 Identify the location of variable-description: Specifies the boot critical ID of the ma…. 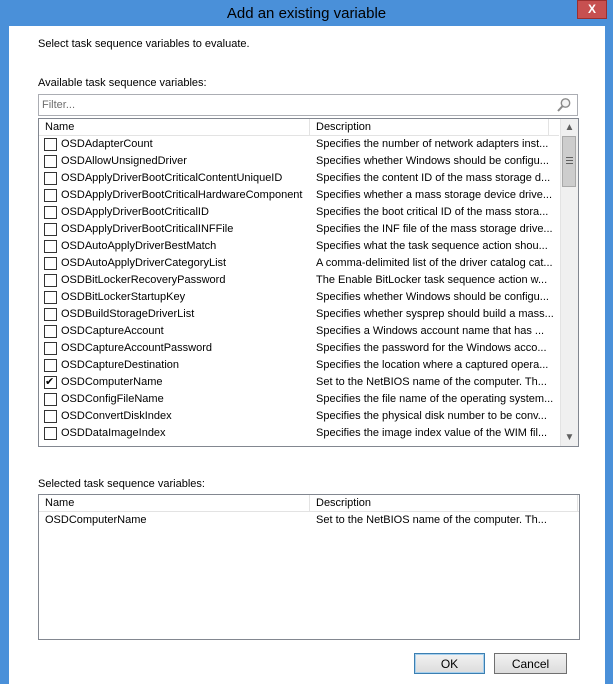
(432, 212).